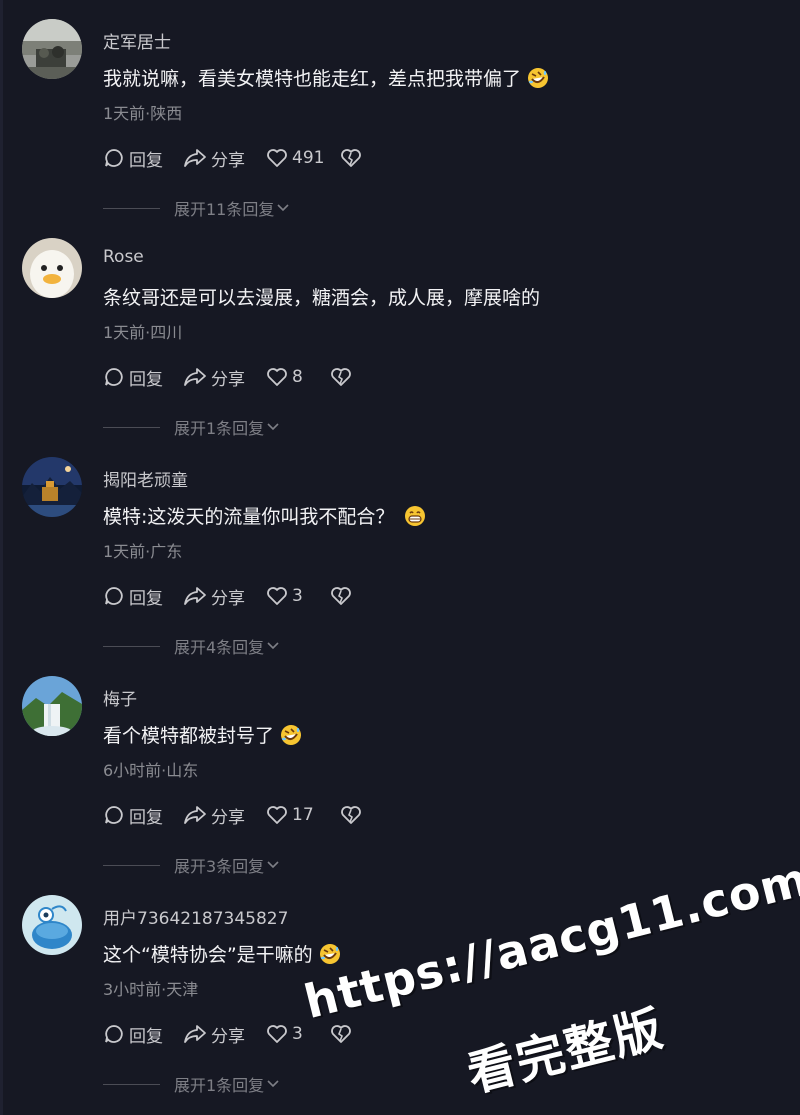 The height and width of the screenshot is (1115, 800). What do you see at coordinates (329, 953) in the screenshot?
I see `rofl-emoji-icon` at bounding box center [329, 953].